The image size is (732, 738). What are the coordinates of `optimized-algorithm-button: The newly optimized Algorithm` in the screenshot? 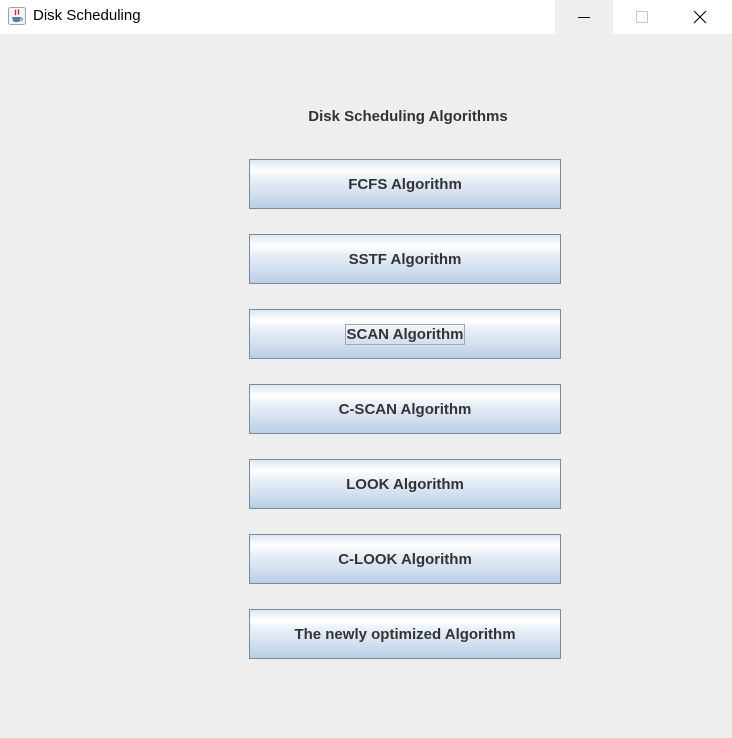 It's located at (405, 634).